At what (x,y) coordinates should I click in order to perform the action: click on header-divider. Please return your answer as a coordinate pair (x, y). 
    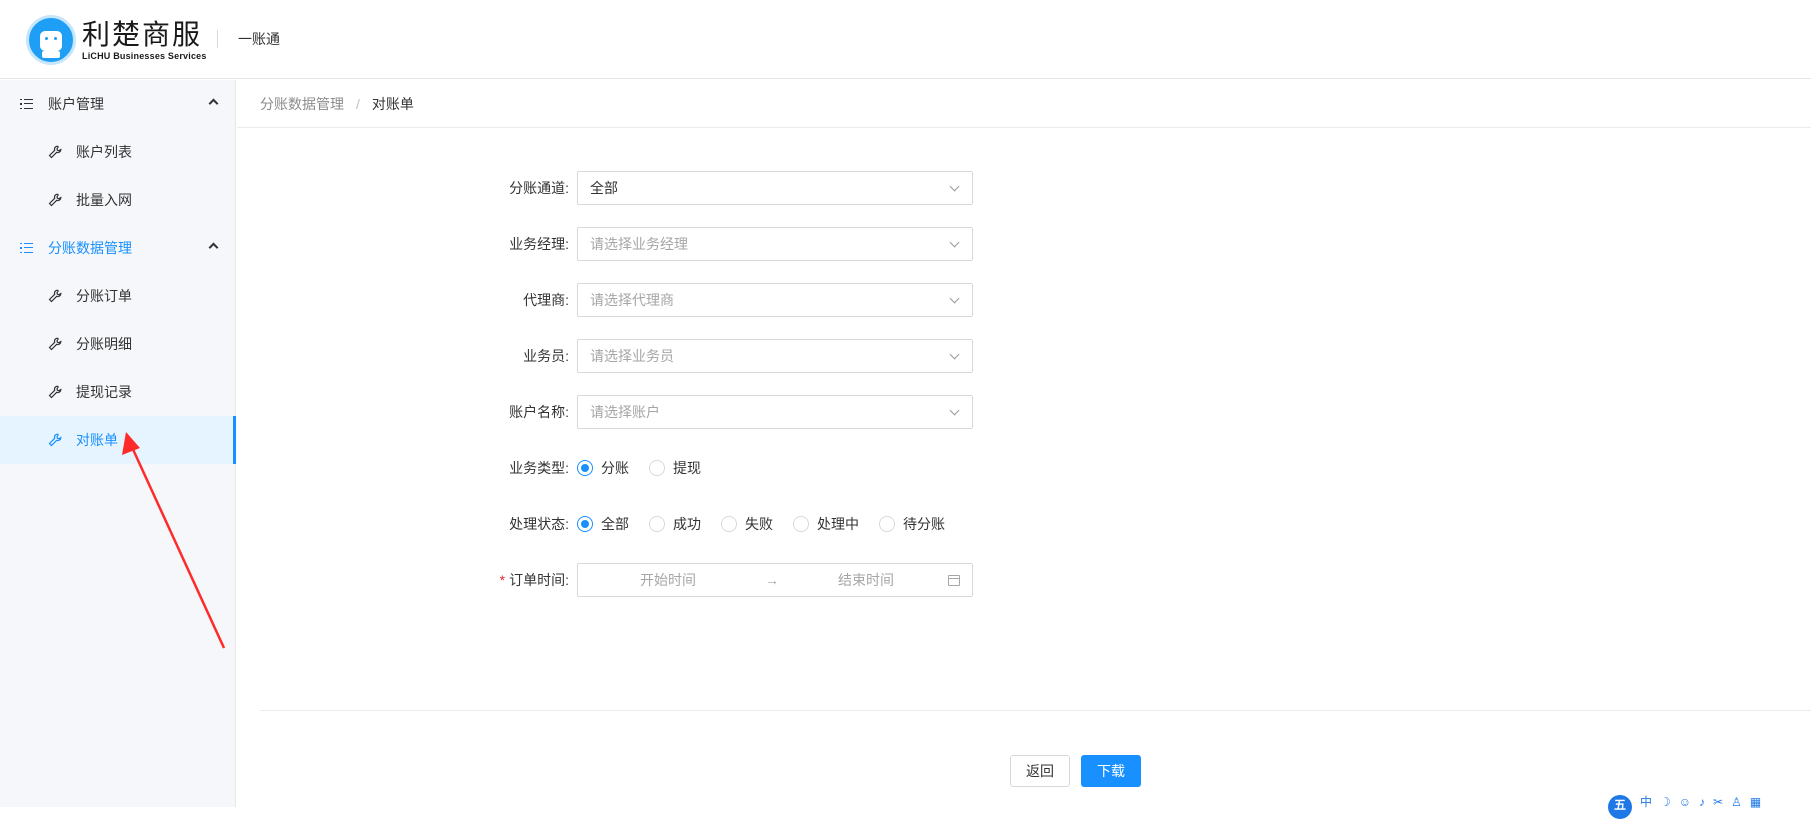
    Looking at the image, I should click on (217, 39).